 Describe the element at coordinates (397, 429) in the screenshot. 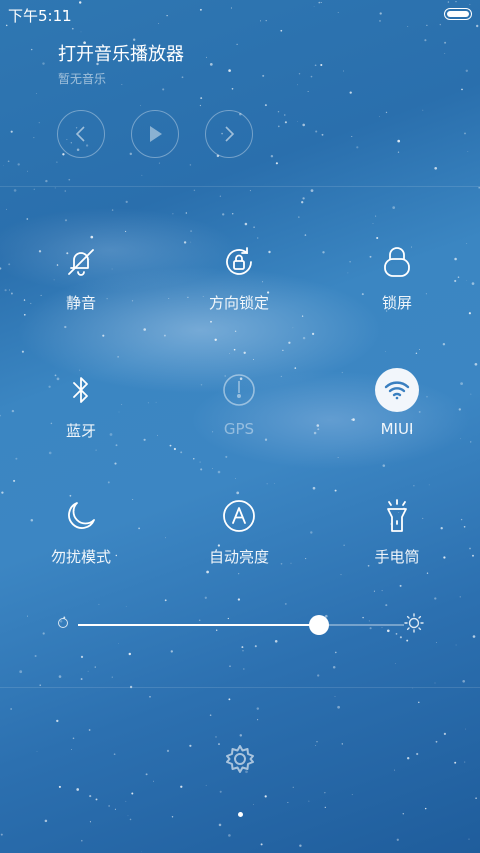

I see `toggle-label: MIUI` at that location.